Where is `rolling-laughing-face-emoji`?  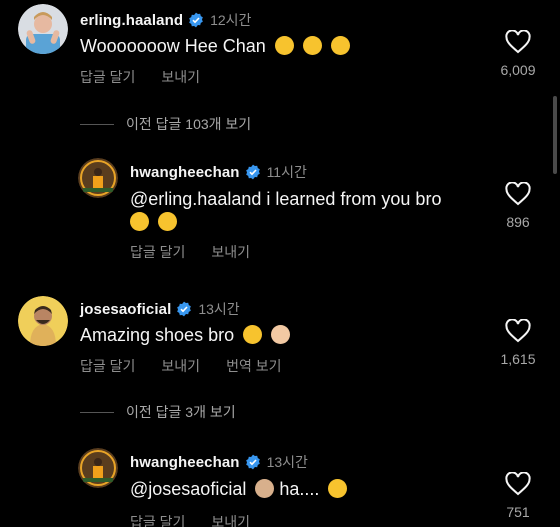
rolling-laughing-face-emoji is located at coordinates (139, 221).